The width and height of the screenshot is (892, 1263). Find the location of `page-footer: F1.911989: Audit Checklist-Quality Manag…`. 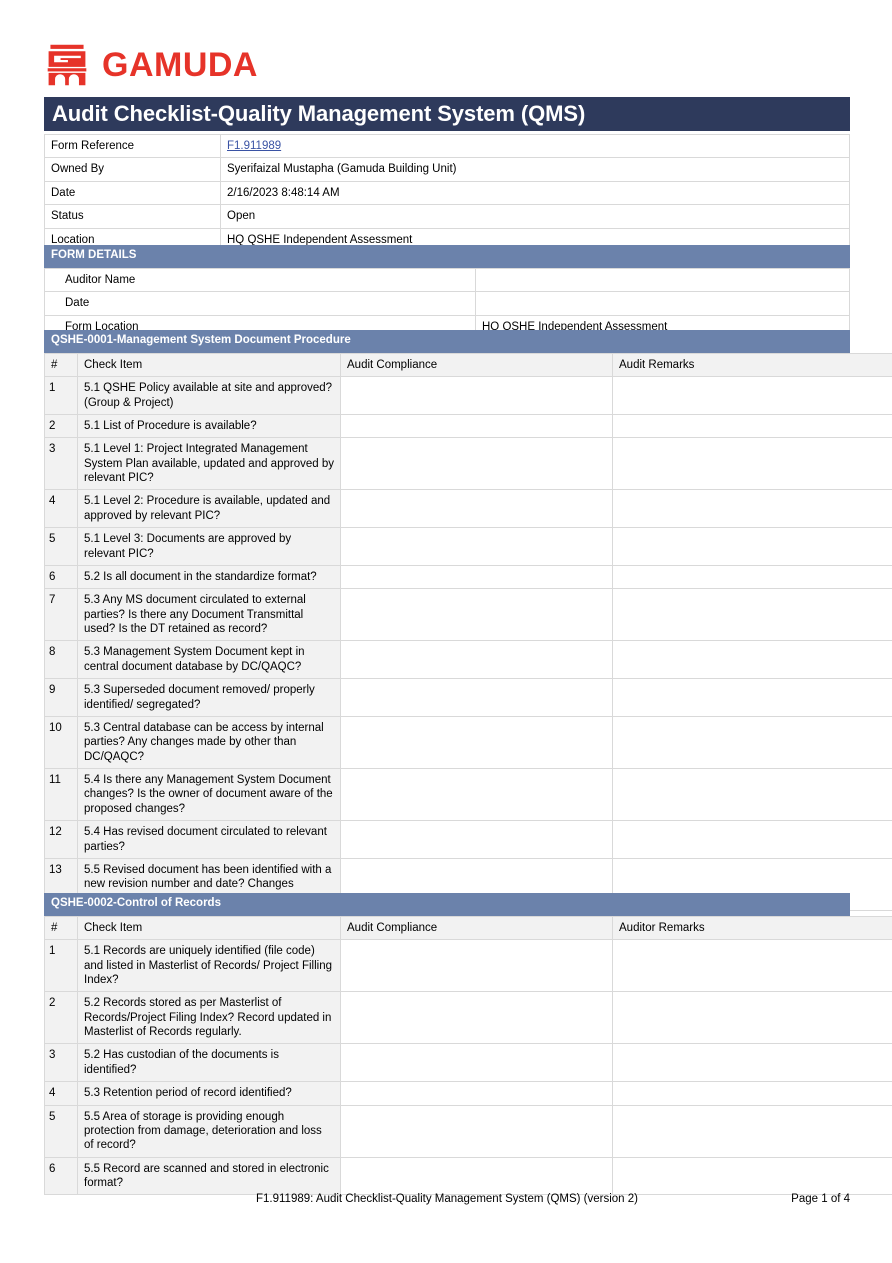

page-footer: F1.911989: Audit Checklist-Quality Manag… is located at coordinates (447, 1199).